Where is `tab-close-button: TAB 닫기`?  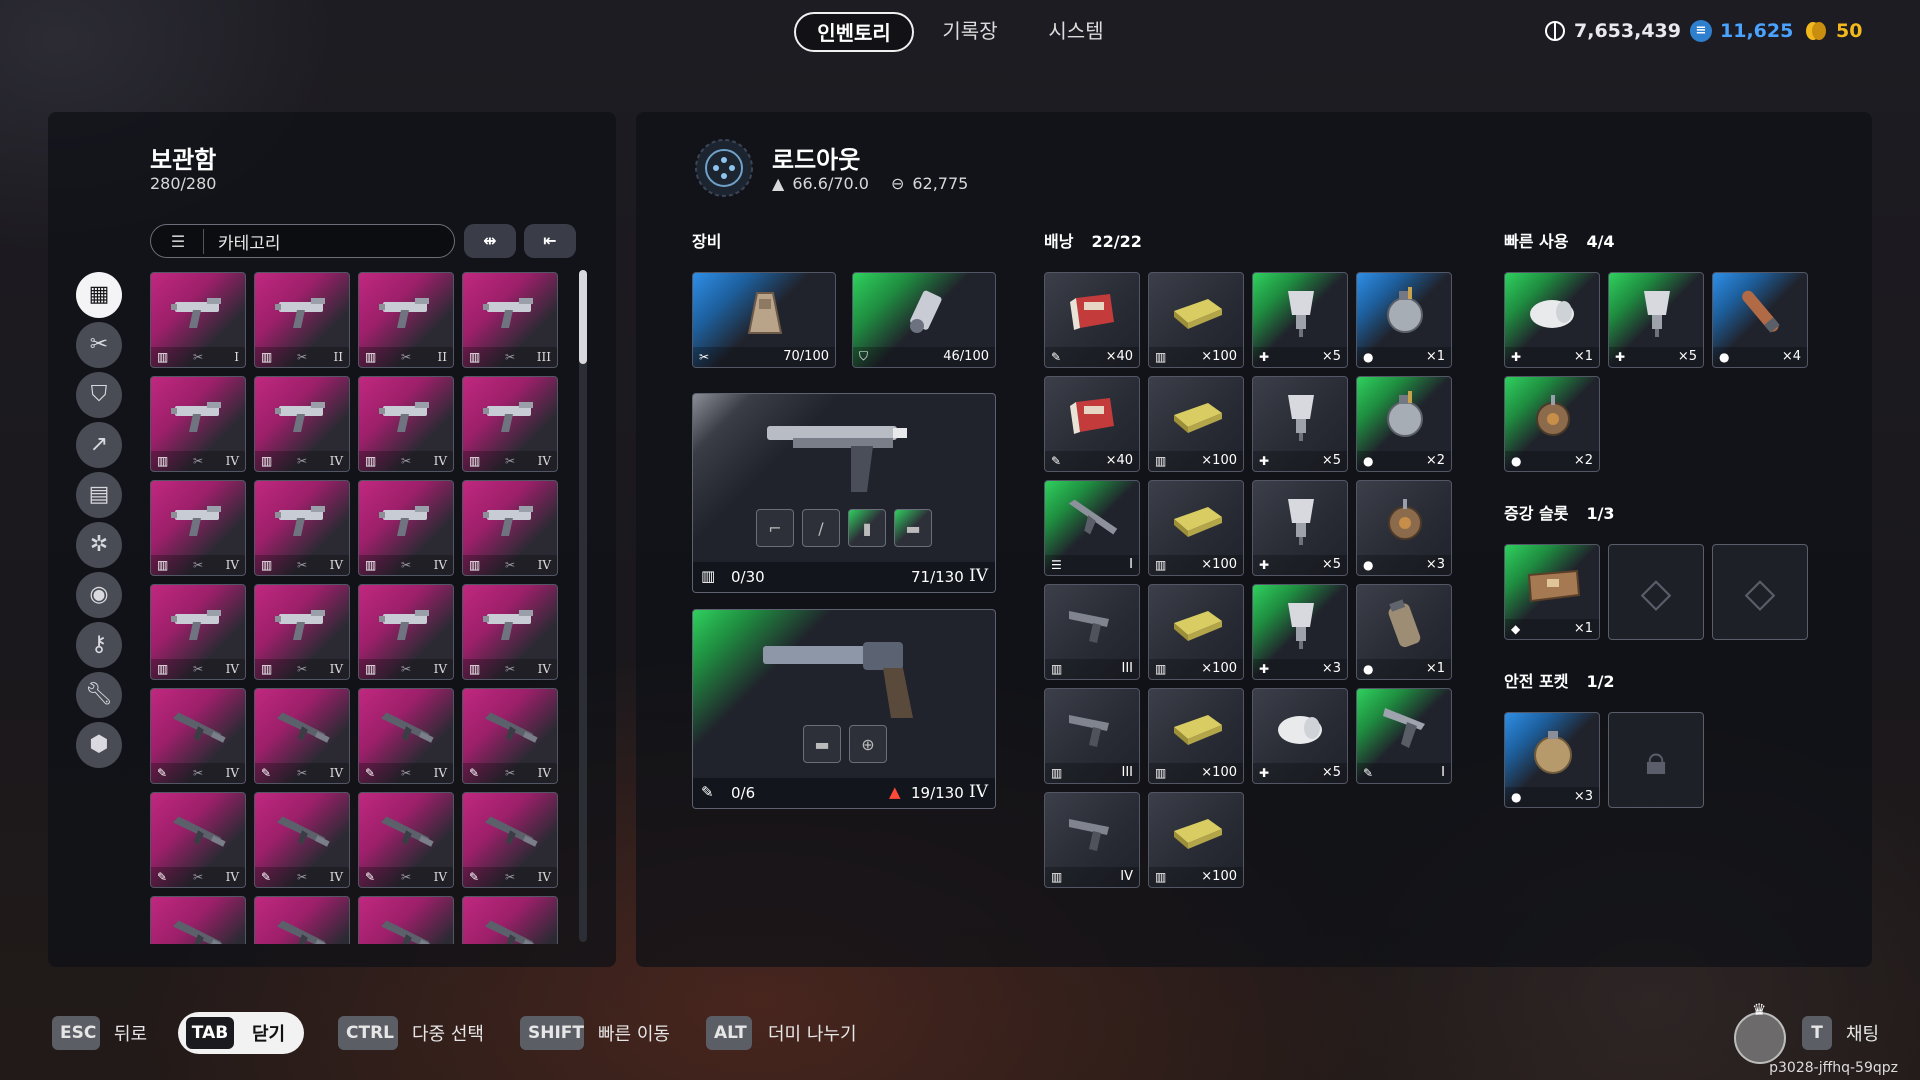 tab-close-button: TAB 닫기 is located at coordinates (241, 1033).